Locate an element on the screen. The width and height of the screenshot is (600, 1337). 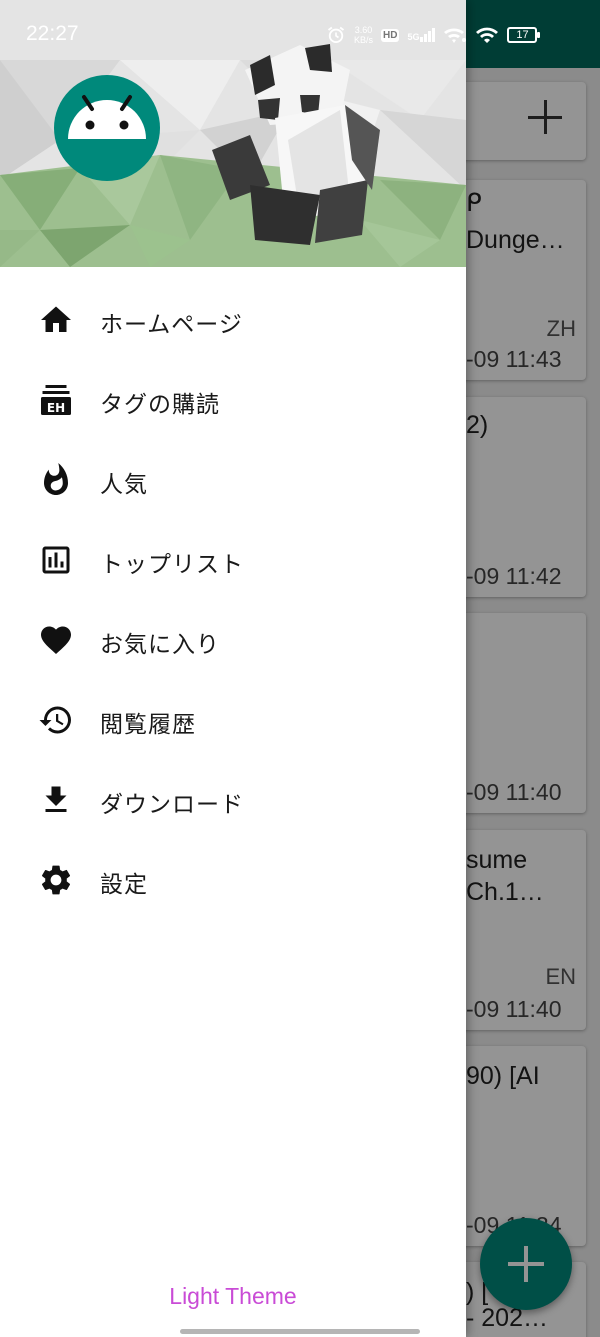
heart-icon is located at coordinates (56, 640).